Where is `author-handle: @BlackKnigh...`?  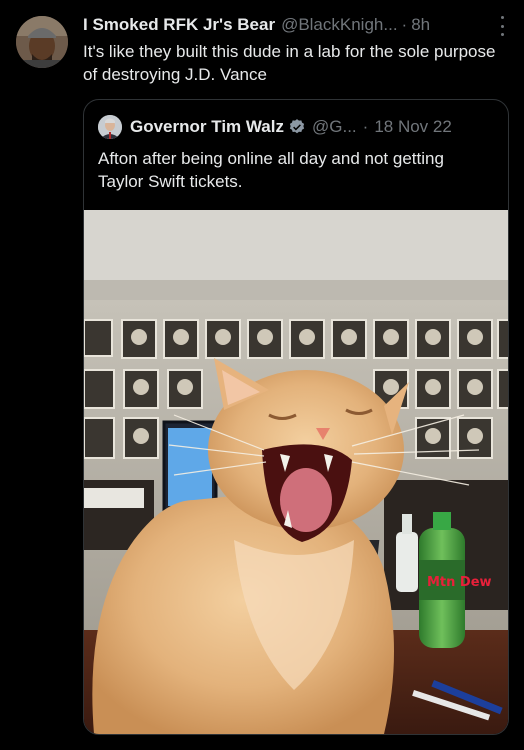
author-handle: @BlackKnigh... is located at coordinates (339, 25).